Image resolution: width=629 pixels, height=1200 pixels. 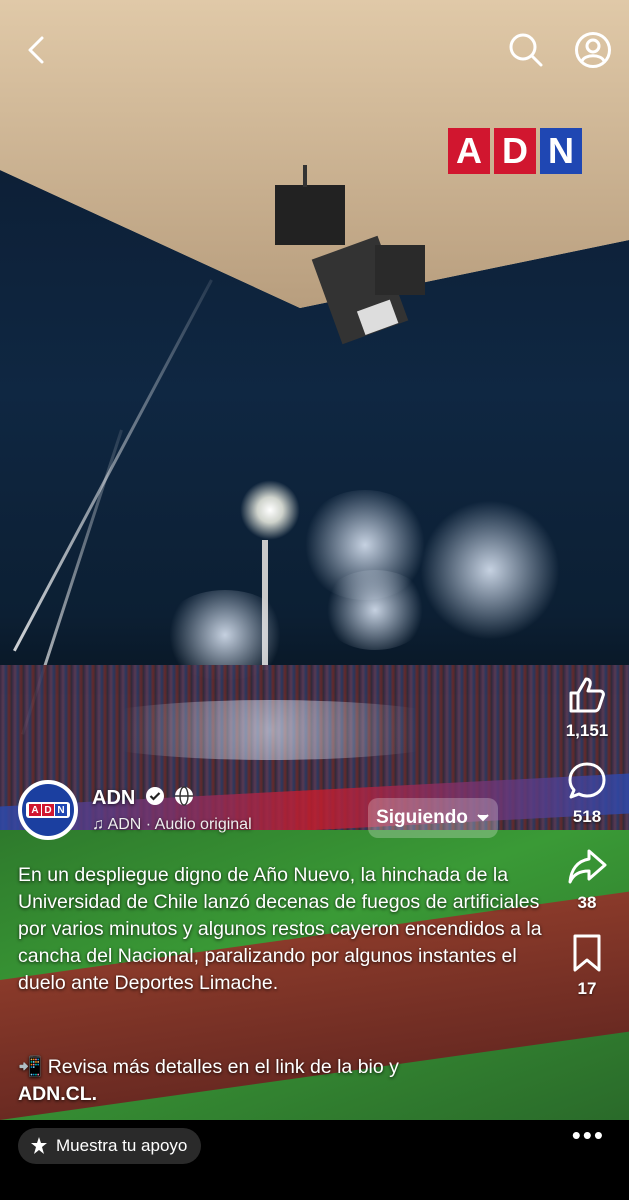 I want to click on avatar-logo-letter: N, so click(x=61, y=810).